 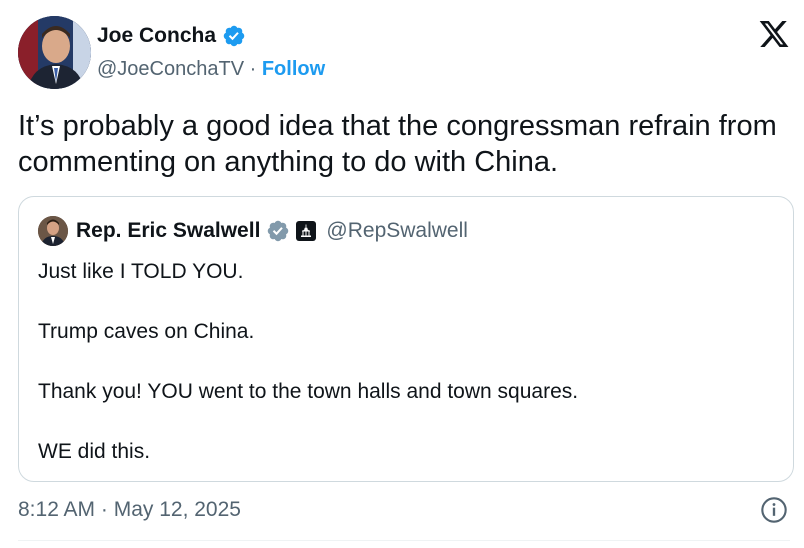 I want to click on quoted-avatar-photo, so click(x=53, y=231).